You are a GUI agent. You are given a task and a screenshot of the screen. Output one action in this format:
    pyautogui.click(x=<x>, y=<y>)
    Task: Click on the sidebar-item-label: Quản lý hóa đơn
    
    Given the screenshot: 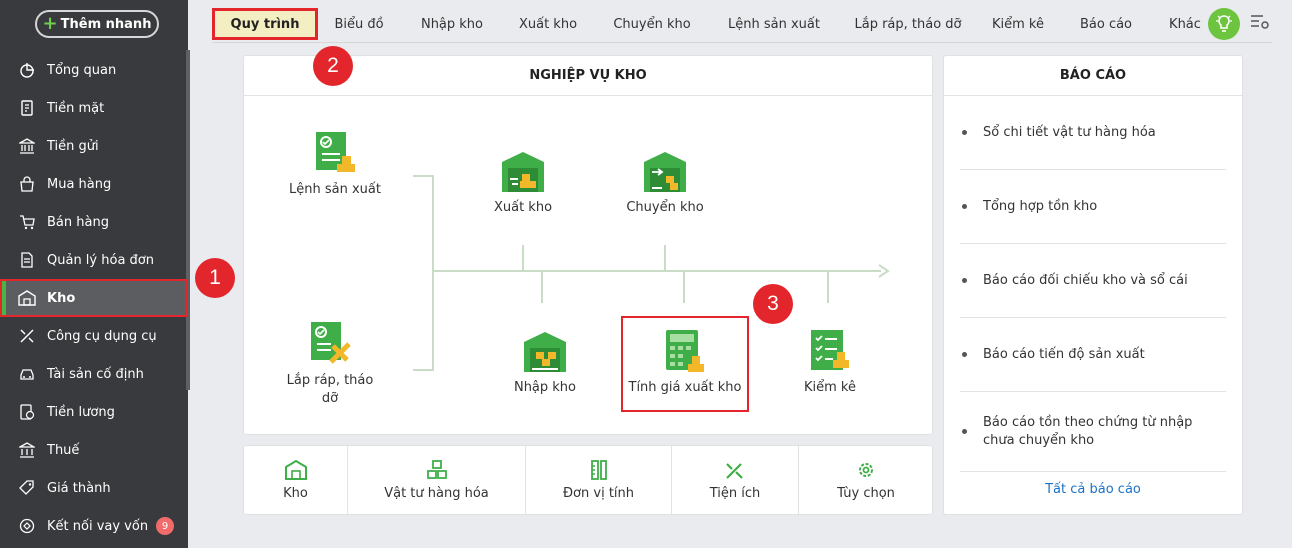 What is the action you would take?
    pyautogui.click(x=100, y=260)
    